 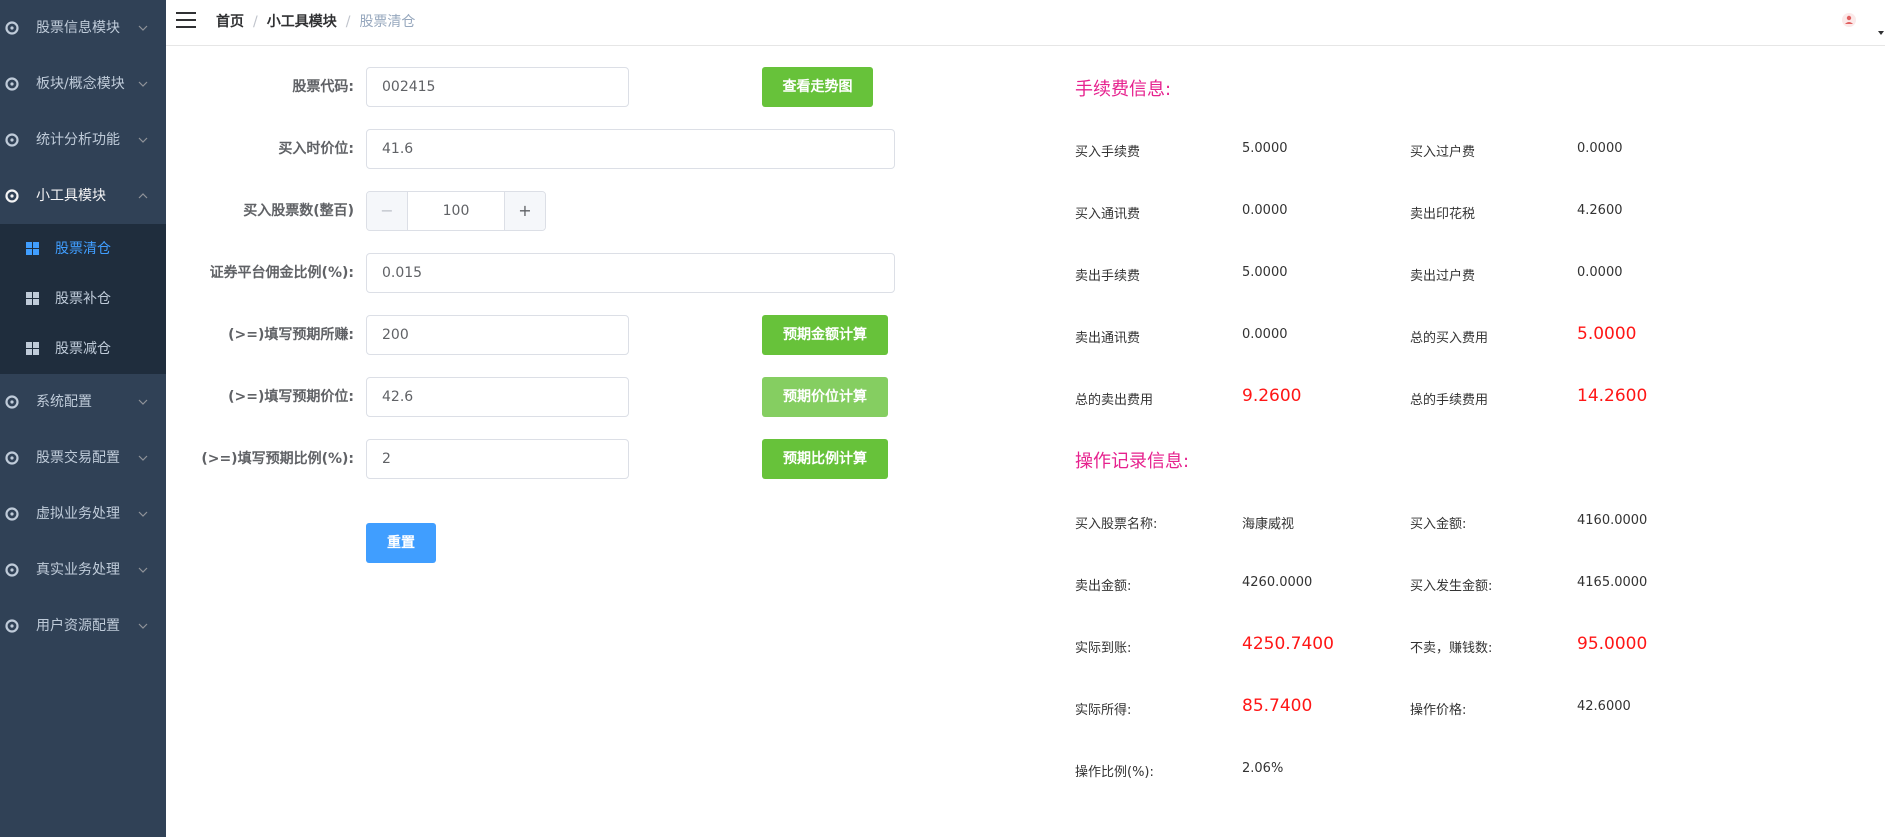 What do you see at coordinates (83, 196) in the screenshot?
I see `menu-tools: 小工具模块` at bounding box center [83, 196].